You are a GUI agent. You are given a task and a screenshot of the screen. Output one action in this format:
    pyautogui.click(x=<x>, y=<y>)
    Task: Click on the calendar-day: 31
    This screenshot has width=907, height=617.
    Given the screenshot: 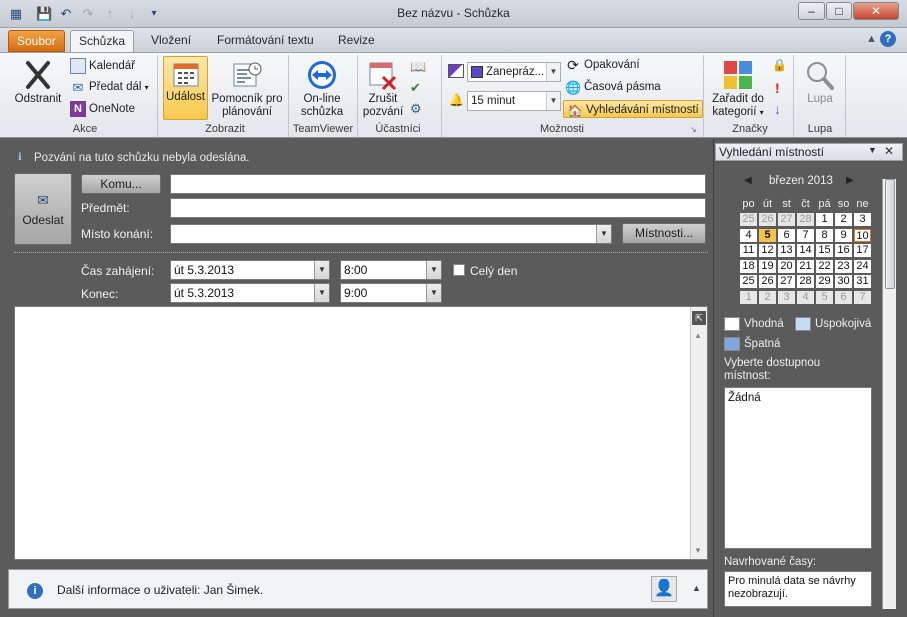 What is the action you would take?
    pyautogui.click(x=862, y=281)
    